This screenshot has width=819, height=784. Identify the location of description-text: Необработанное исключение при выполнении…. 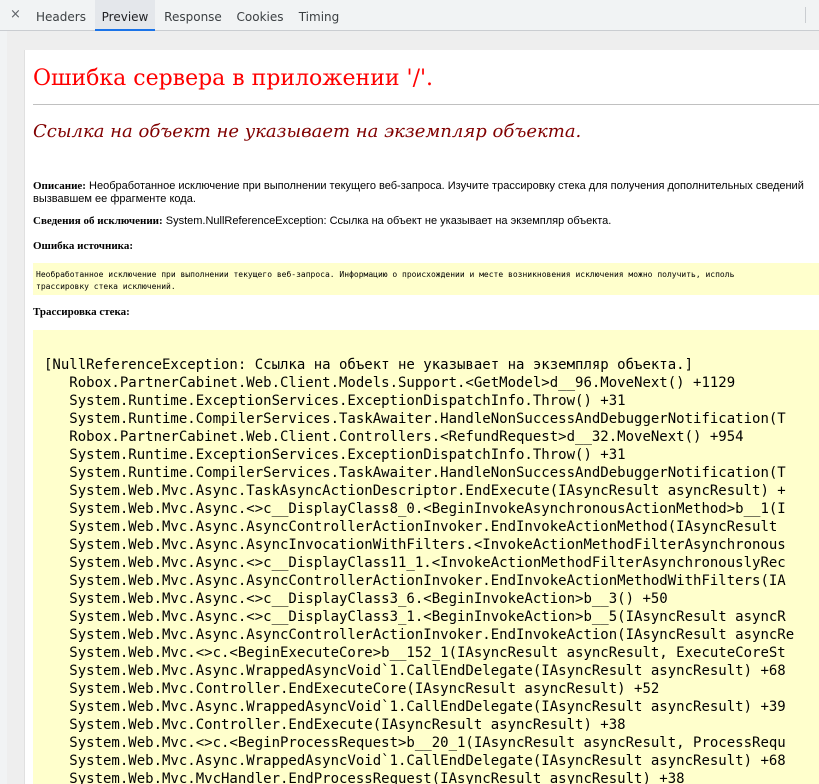
(446, 186).